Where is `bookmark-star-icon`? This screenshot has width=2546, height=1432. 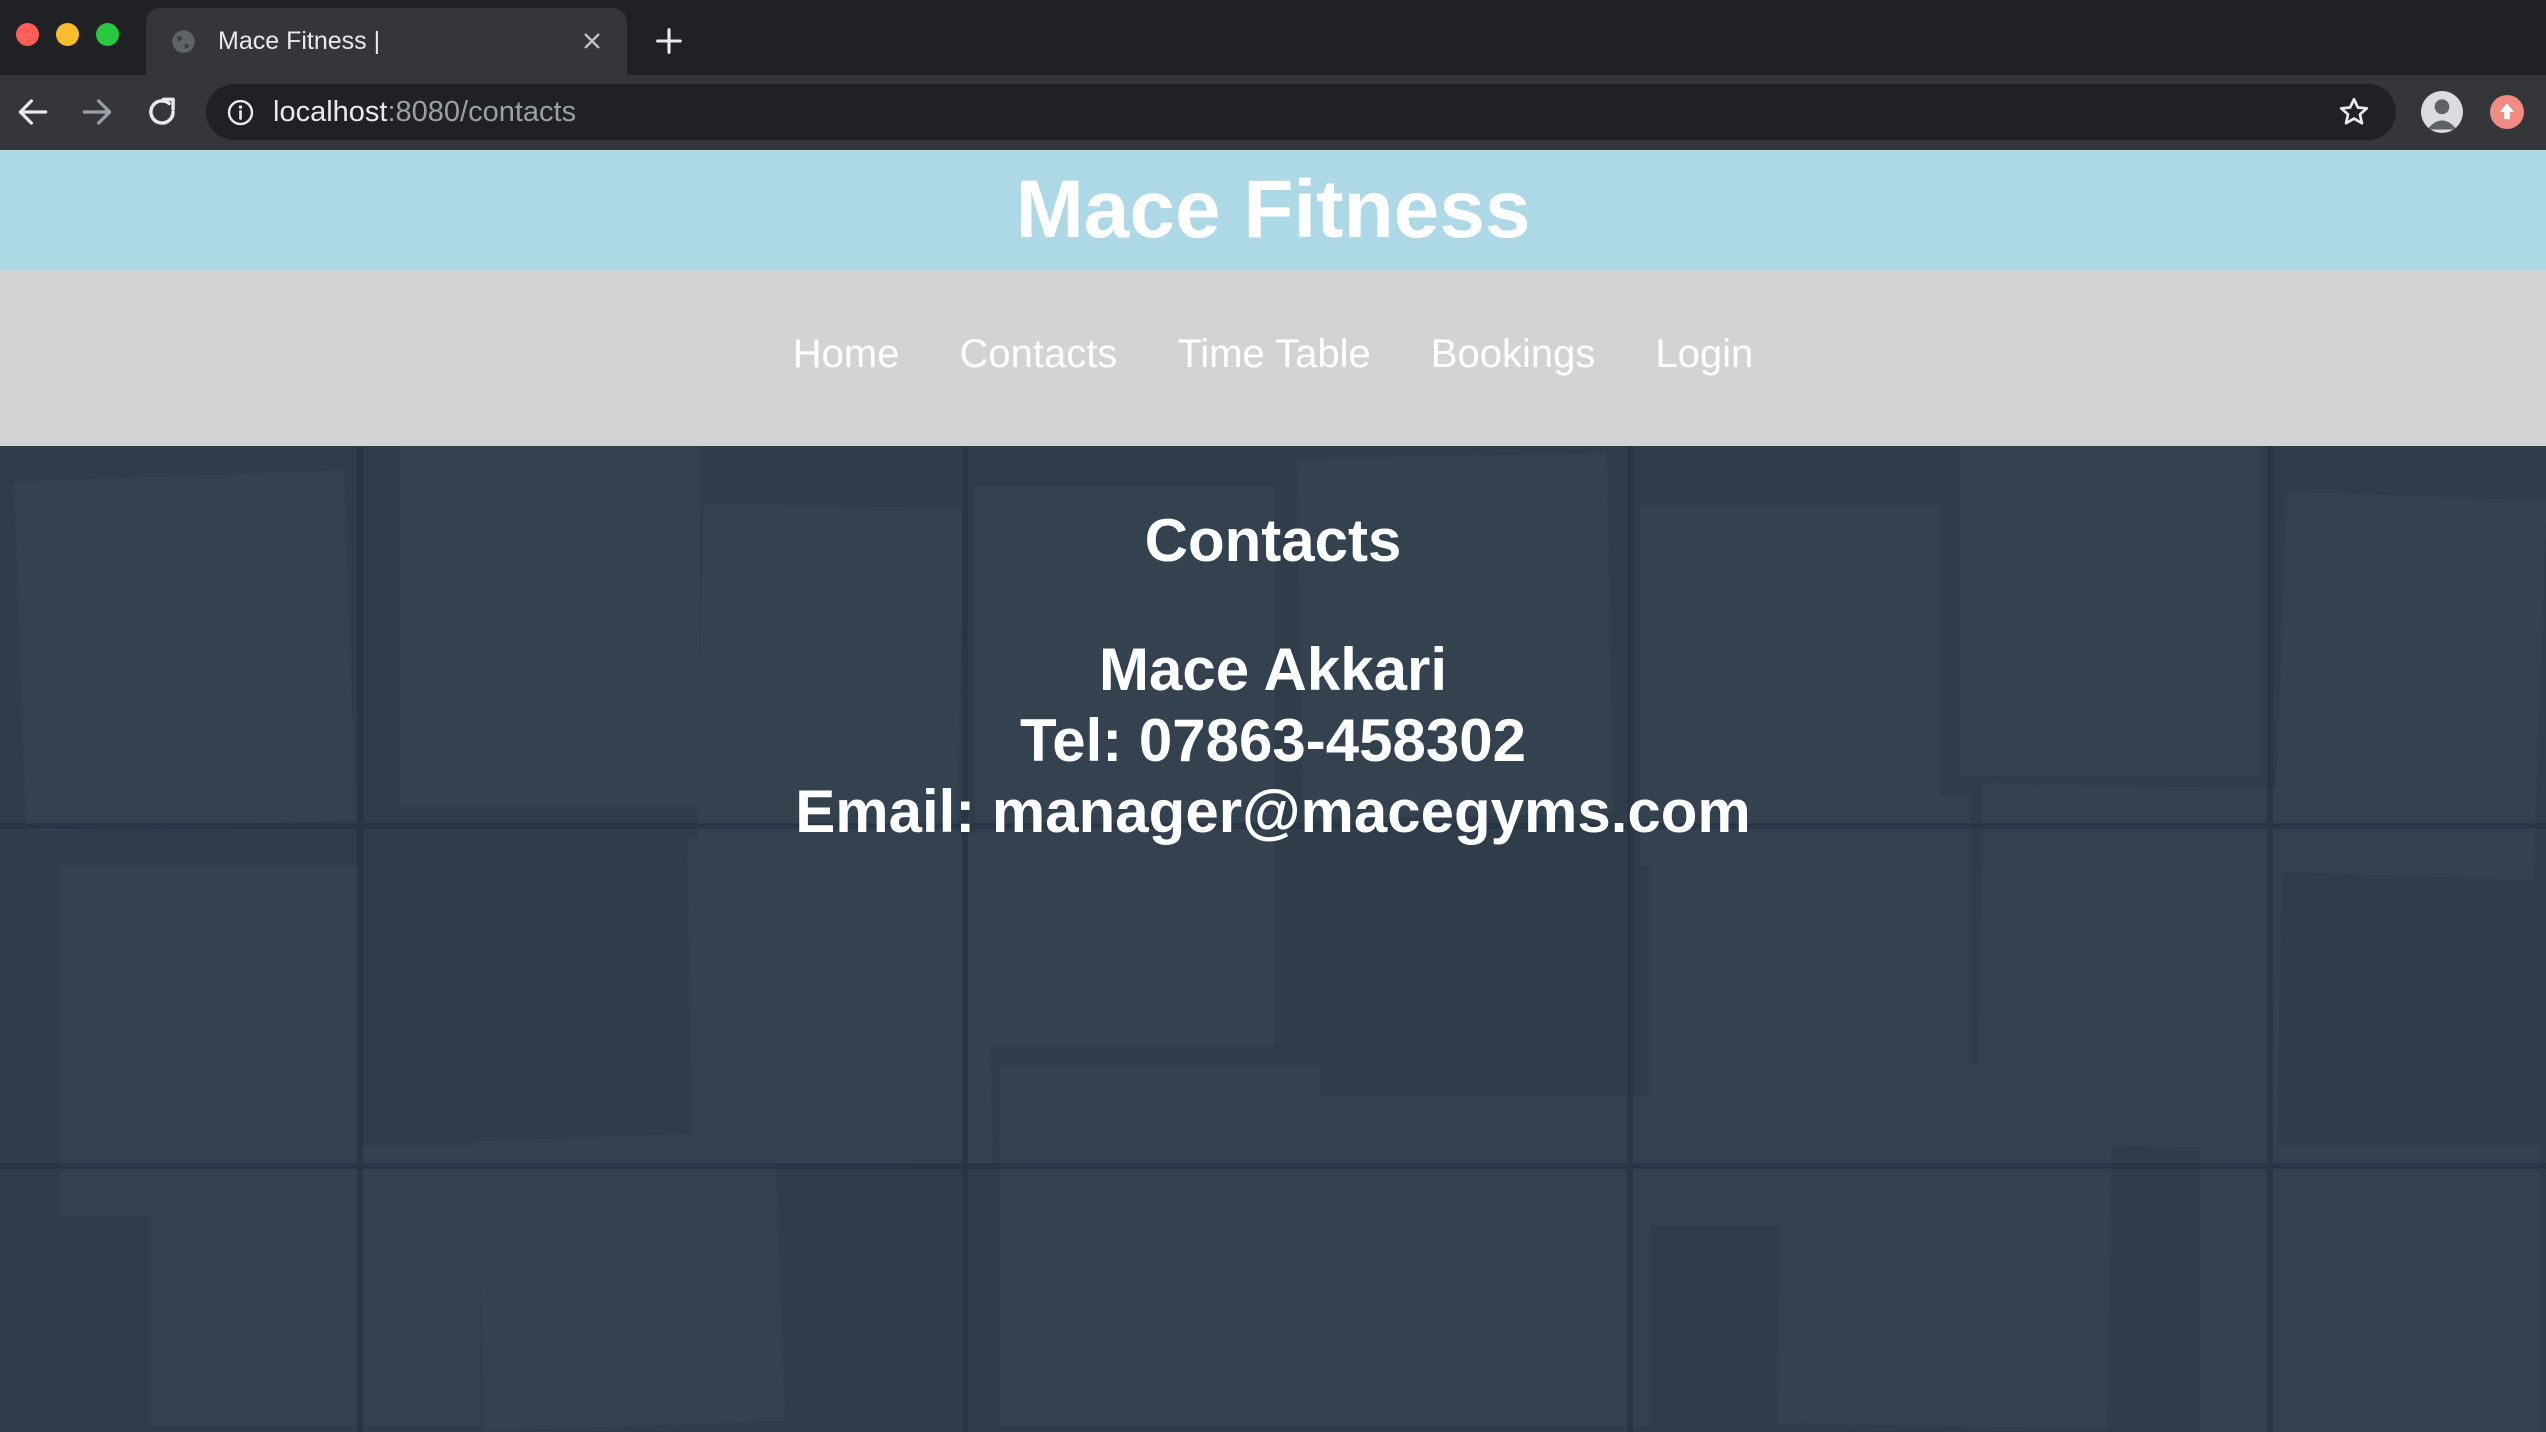 bookmark-star-icon is located at coordinates (2354, 112).